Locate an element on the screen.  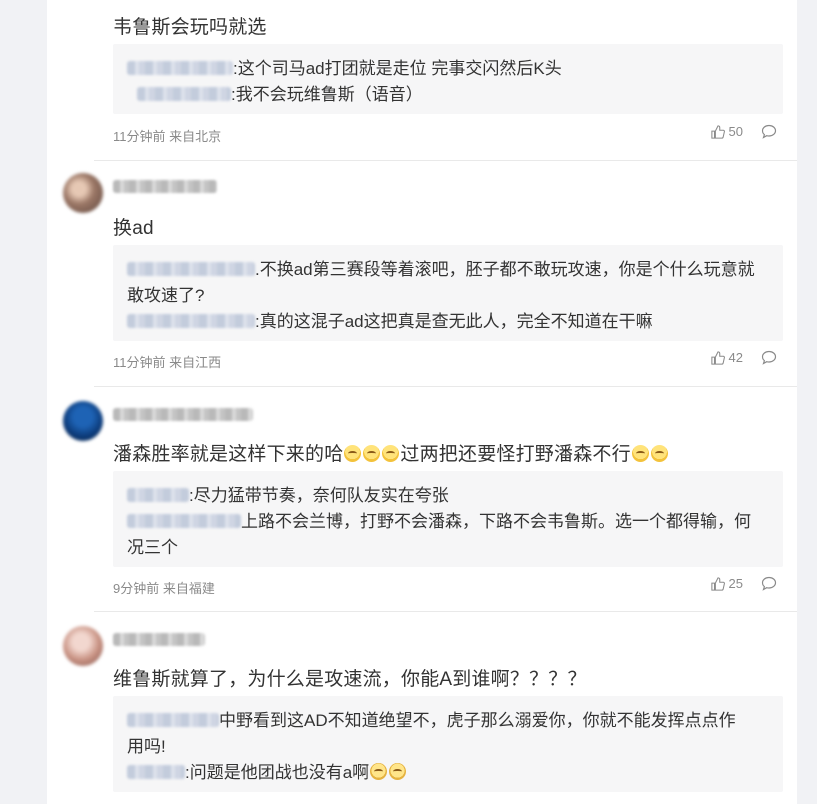
reply-text: :我不会玩维鲁斯（语音） is located at coordinates (327, 94).